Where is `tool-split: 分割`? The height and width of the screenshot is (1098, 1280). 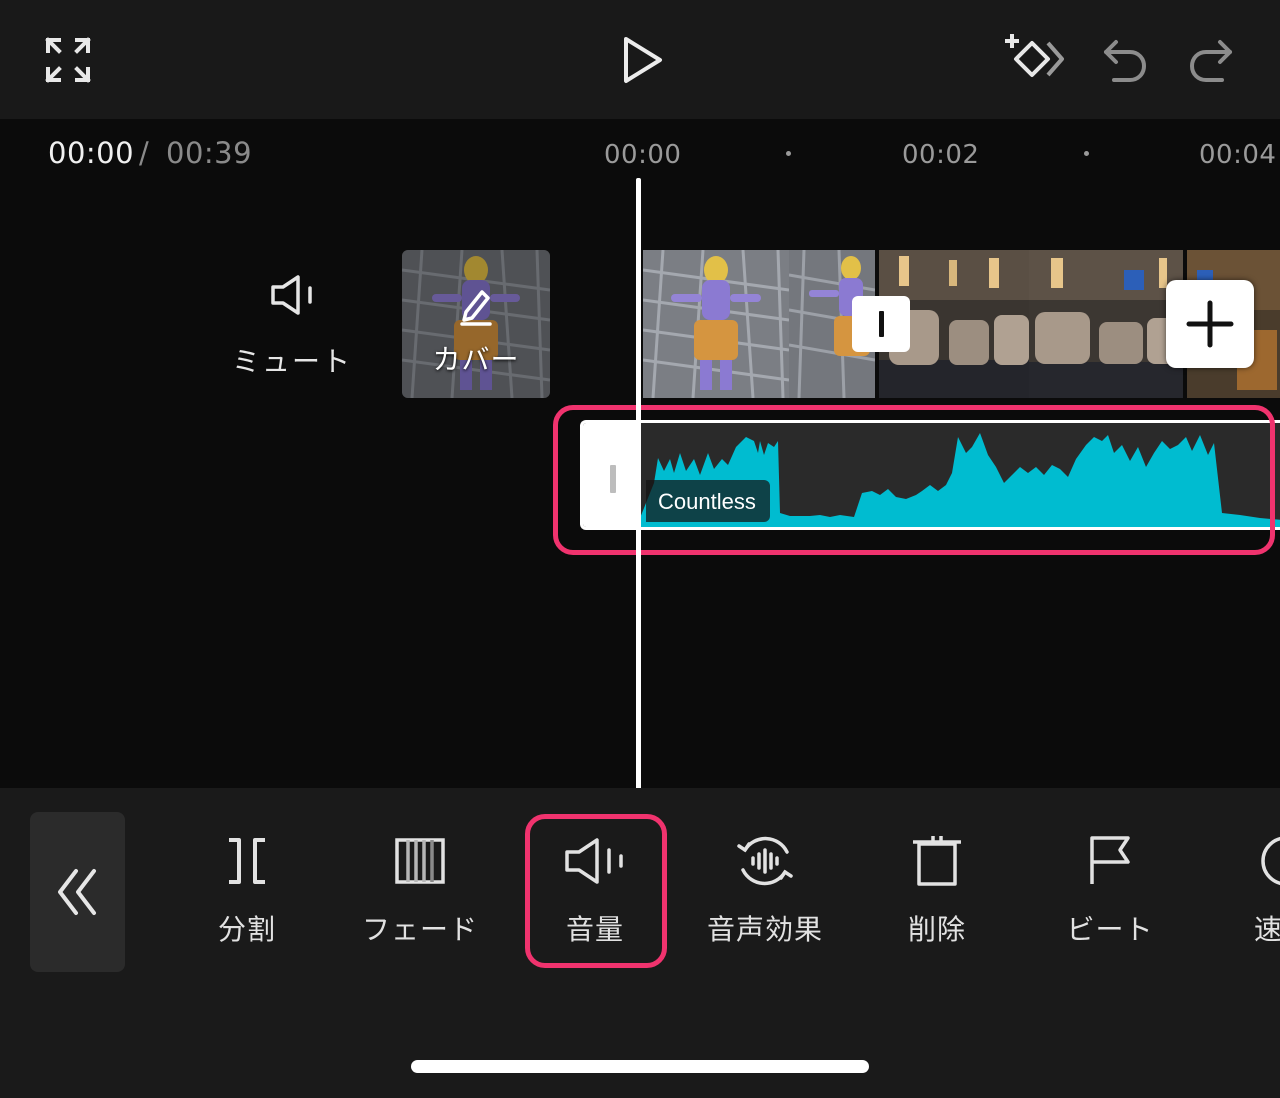
tool-split: 分割 is located at coordinates (247, 891).